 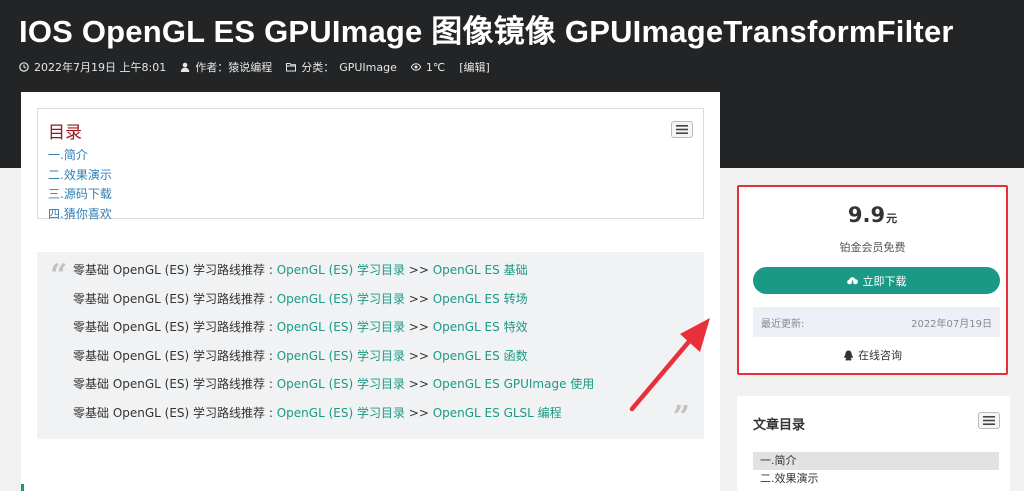 I want to click on edit-link: [编辑], so click(x=474, y=67).